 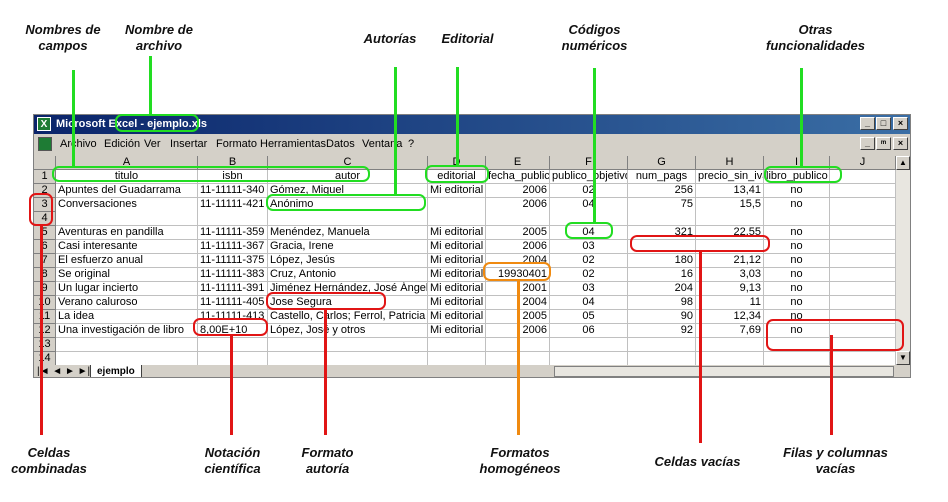 What do you see at coordinates (233, 212) in the screenshot?
I see `table-cell: 11-11111-421` at bounding box center [233, 212].